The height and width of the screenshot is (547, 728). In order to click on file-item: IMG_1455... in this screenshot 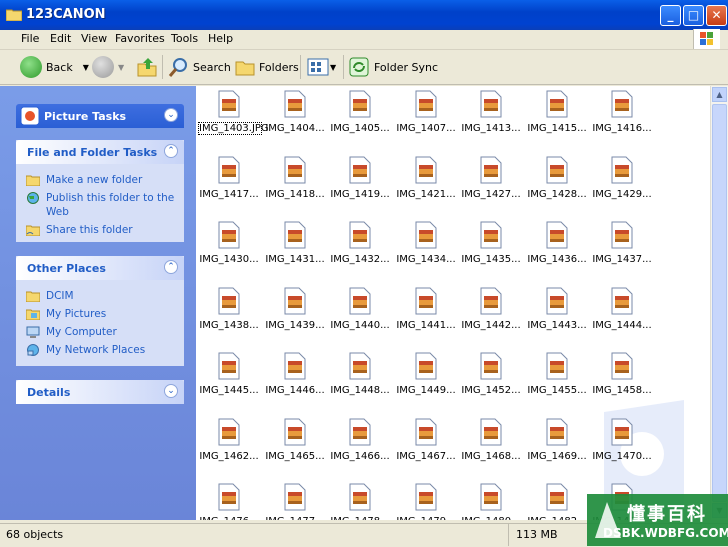, I will do `click(557, 380)`.